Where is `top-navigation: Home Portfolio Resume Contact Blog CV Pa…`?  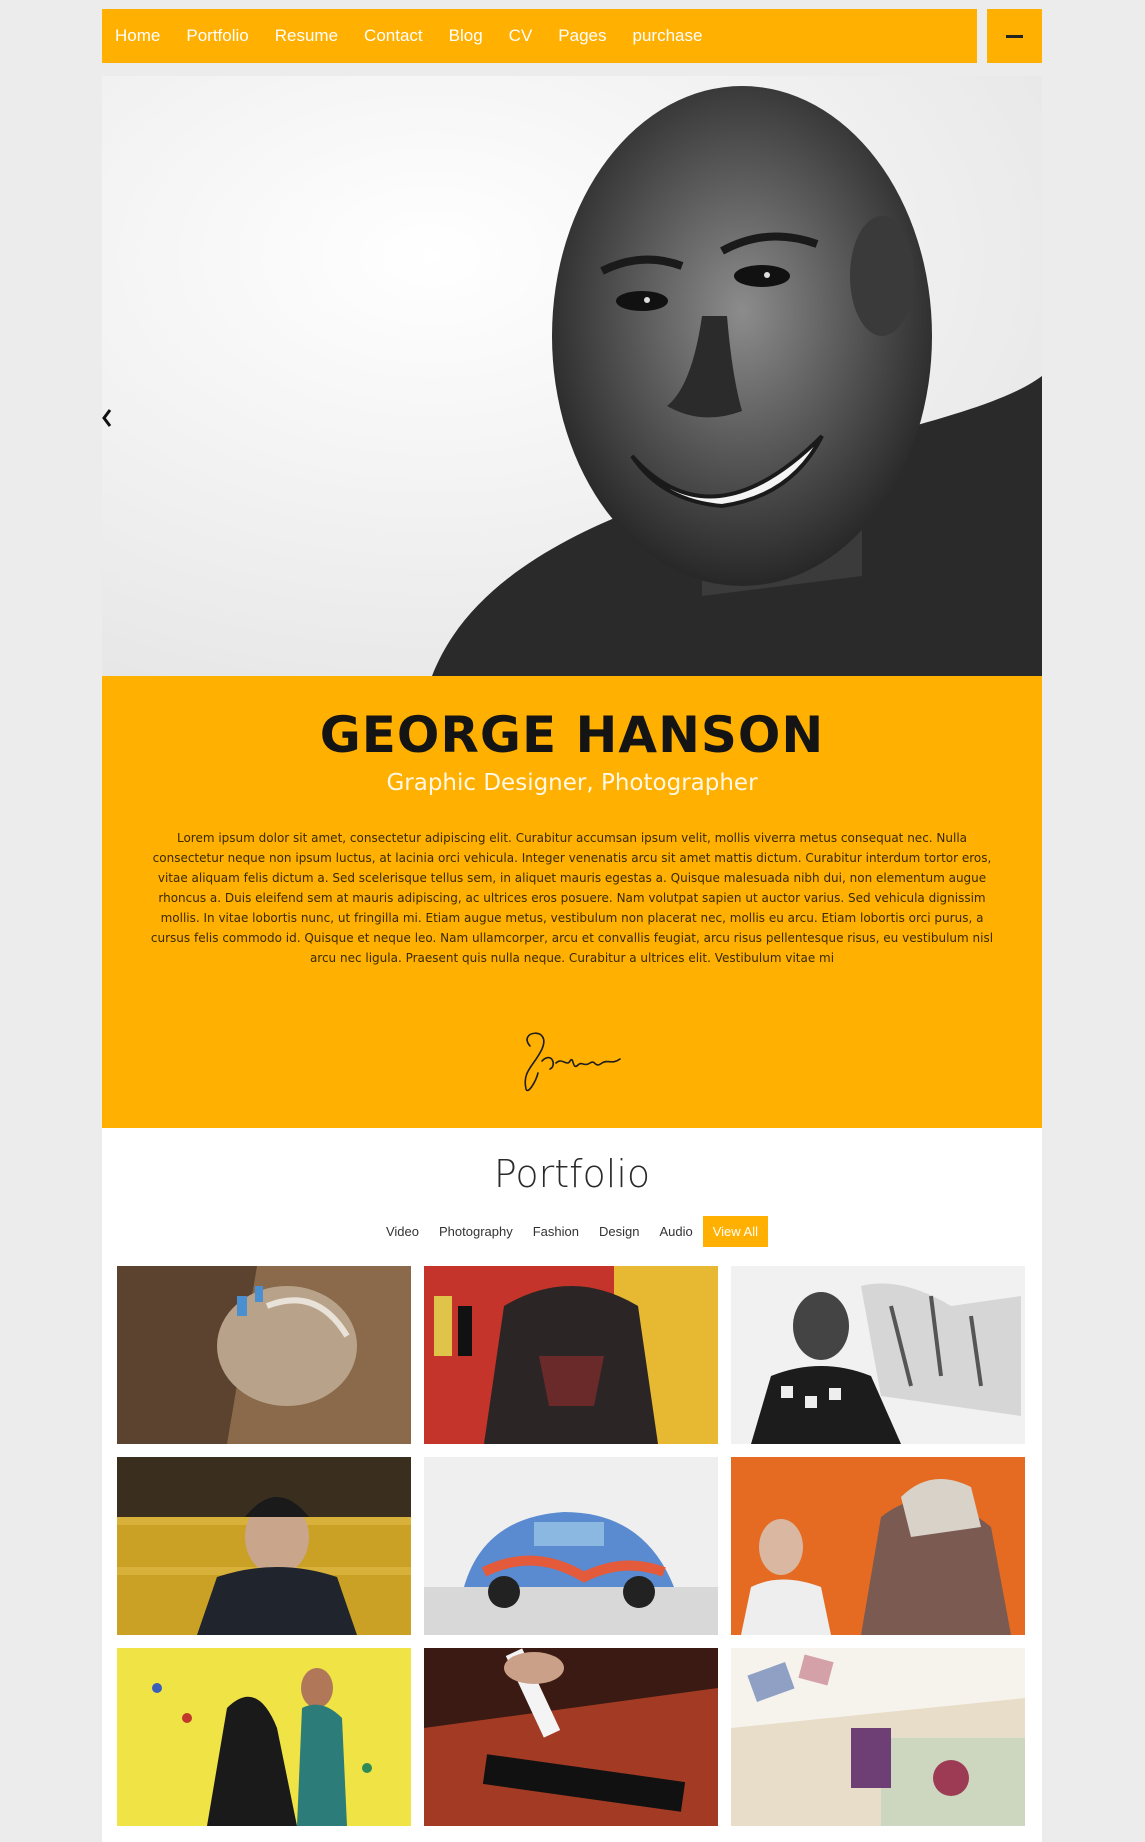 top-navigation: Home Portfolio Resume Contact Blog CV Pa… is located at coordinates (539, 36).